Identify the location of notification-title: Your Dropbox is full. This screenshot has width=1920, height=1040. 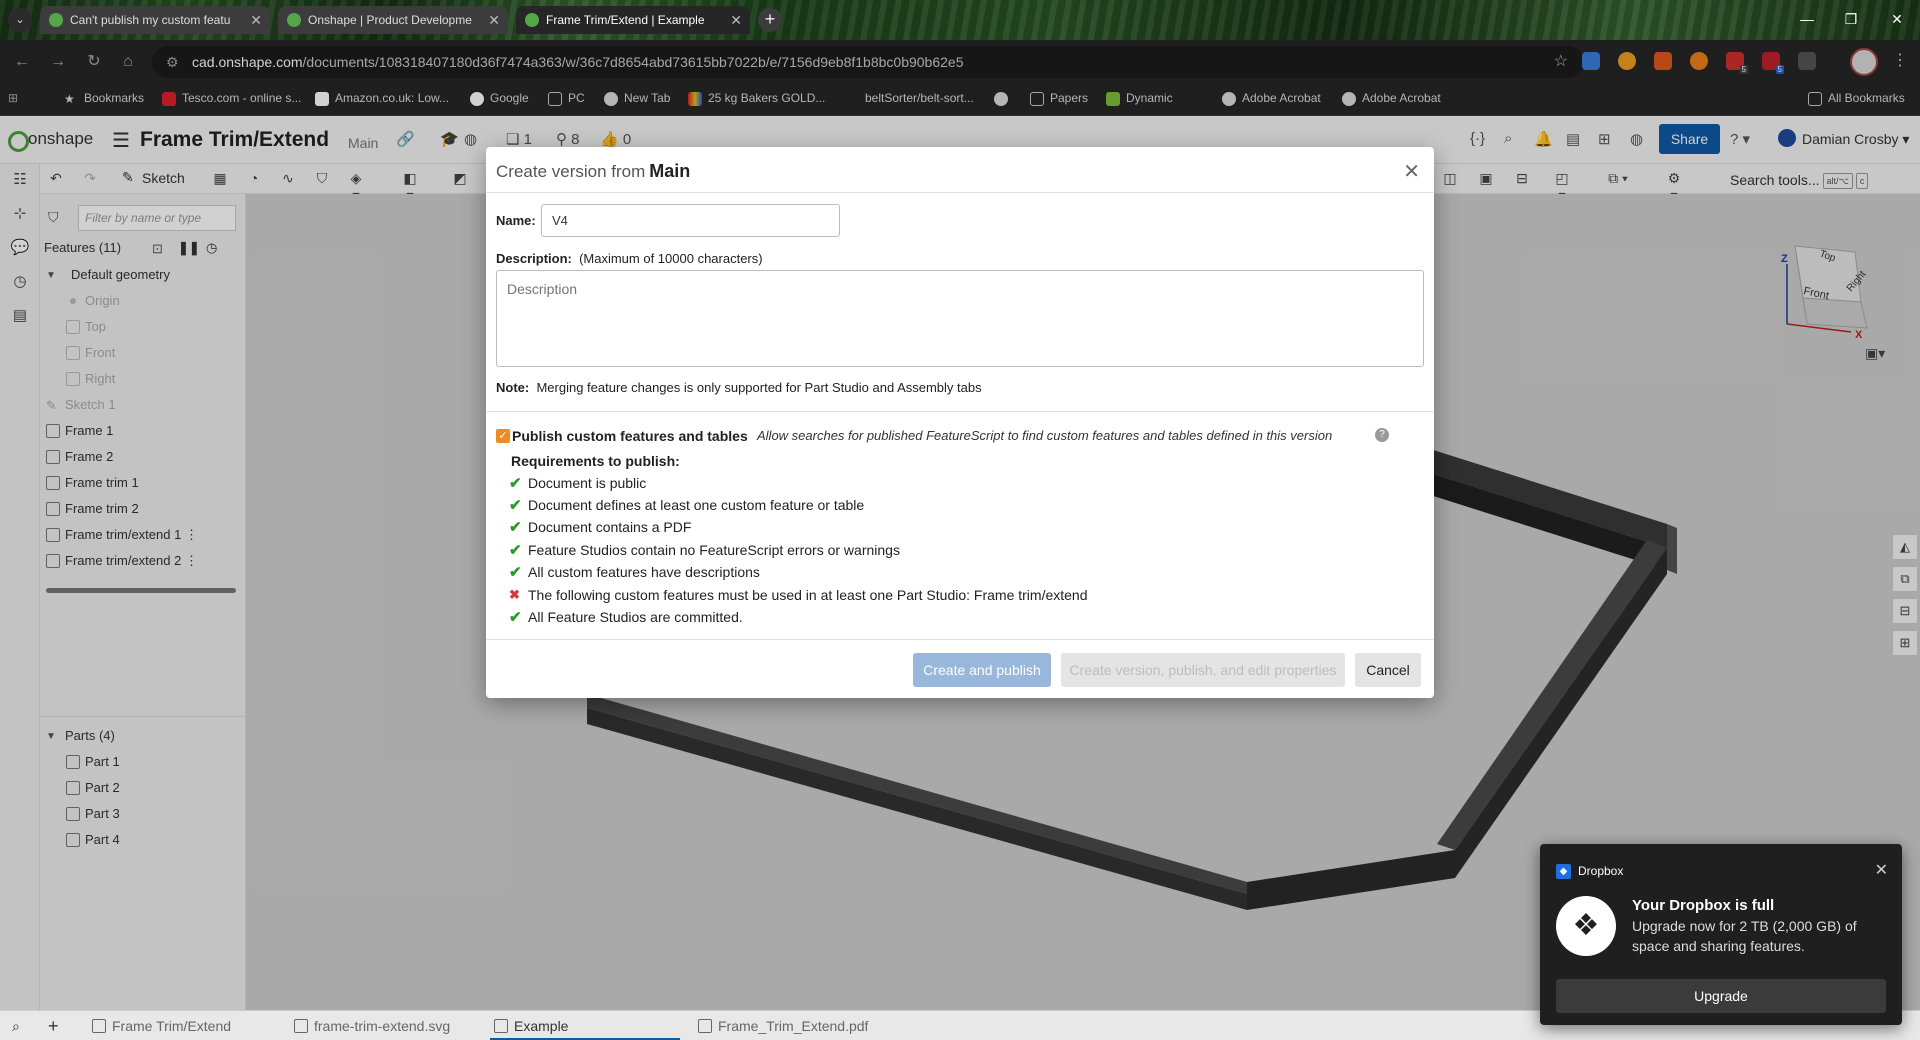
(1703, 905).